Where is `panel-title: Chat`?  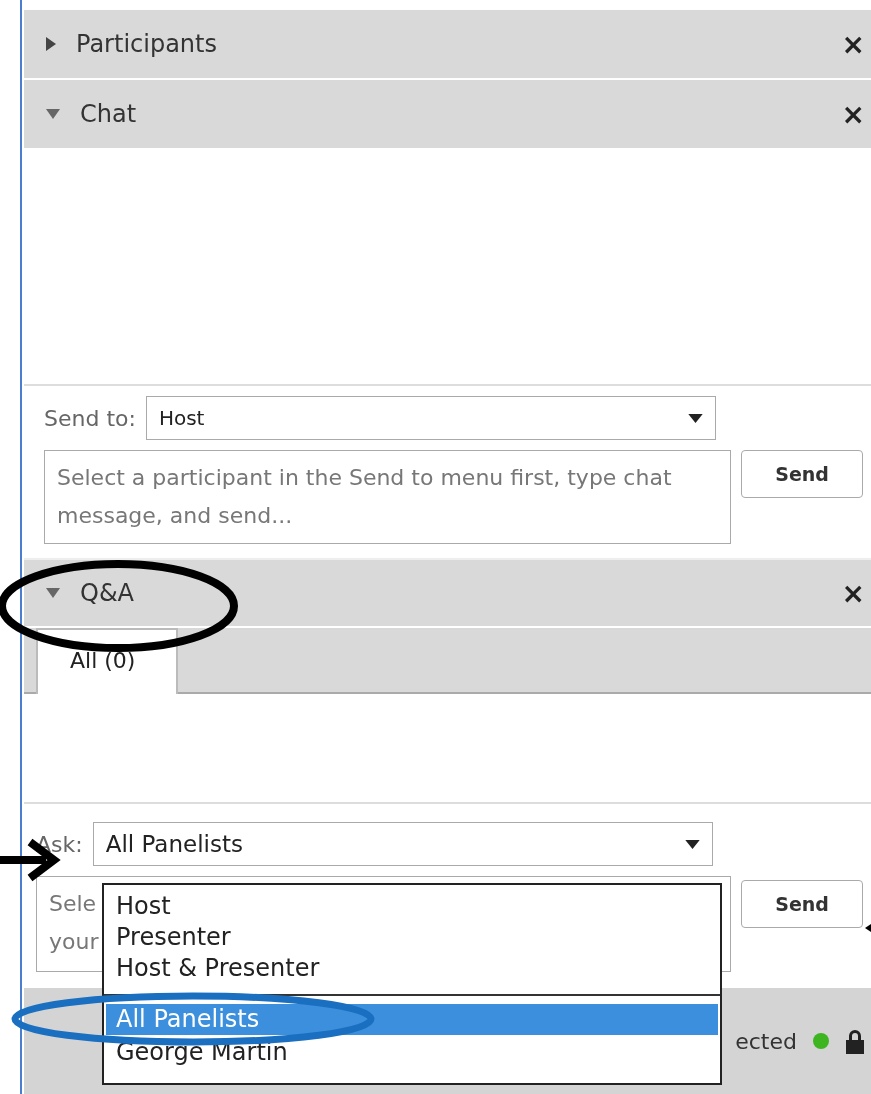
panel-title: Chat is located at coordinates (108, 114).